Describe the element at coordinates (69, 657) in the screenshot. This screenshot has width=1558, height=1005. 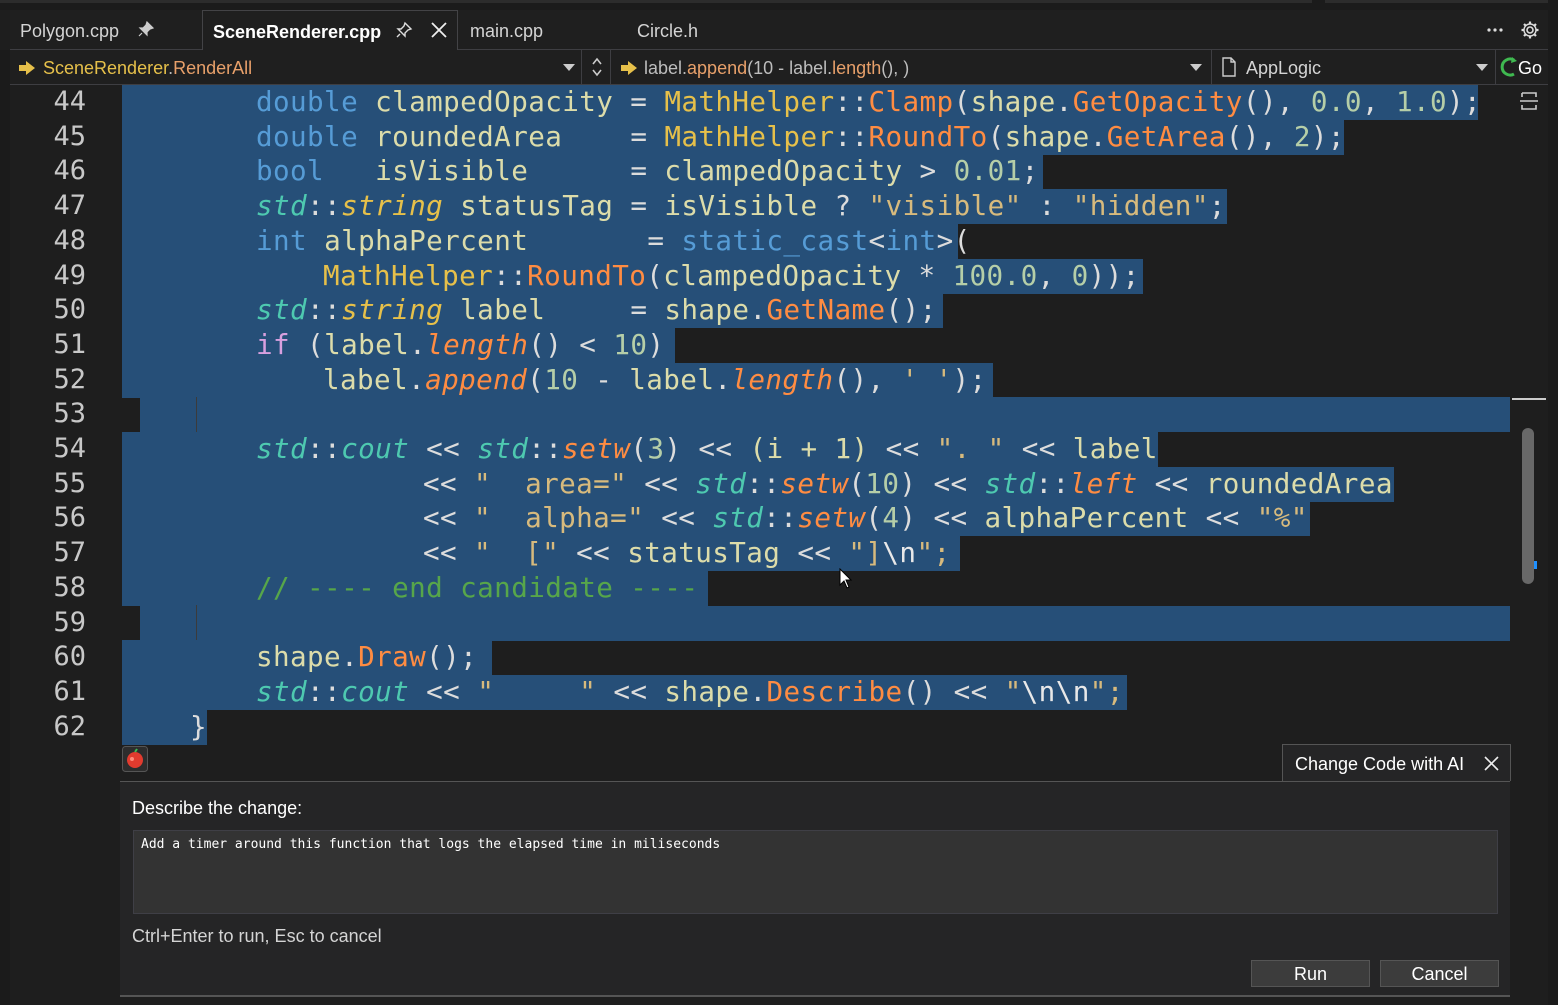
I see `line-number: 60` at that location.